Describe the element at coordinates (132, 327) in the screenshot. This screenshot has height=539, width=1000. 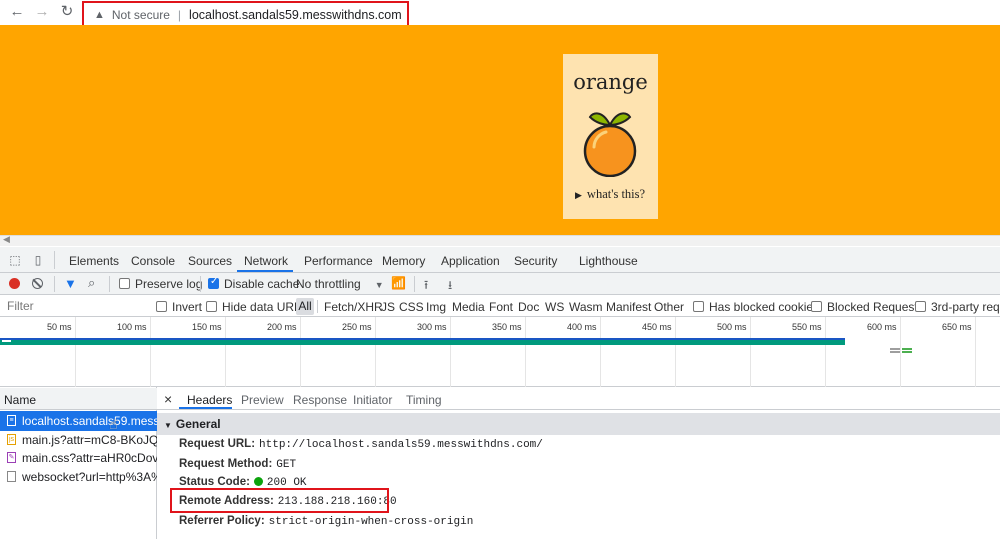
I see `timeline-tick-label: 100 ms` at that location.